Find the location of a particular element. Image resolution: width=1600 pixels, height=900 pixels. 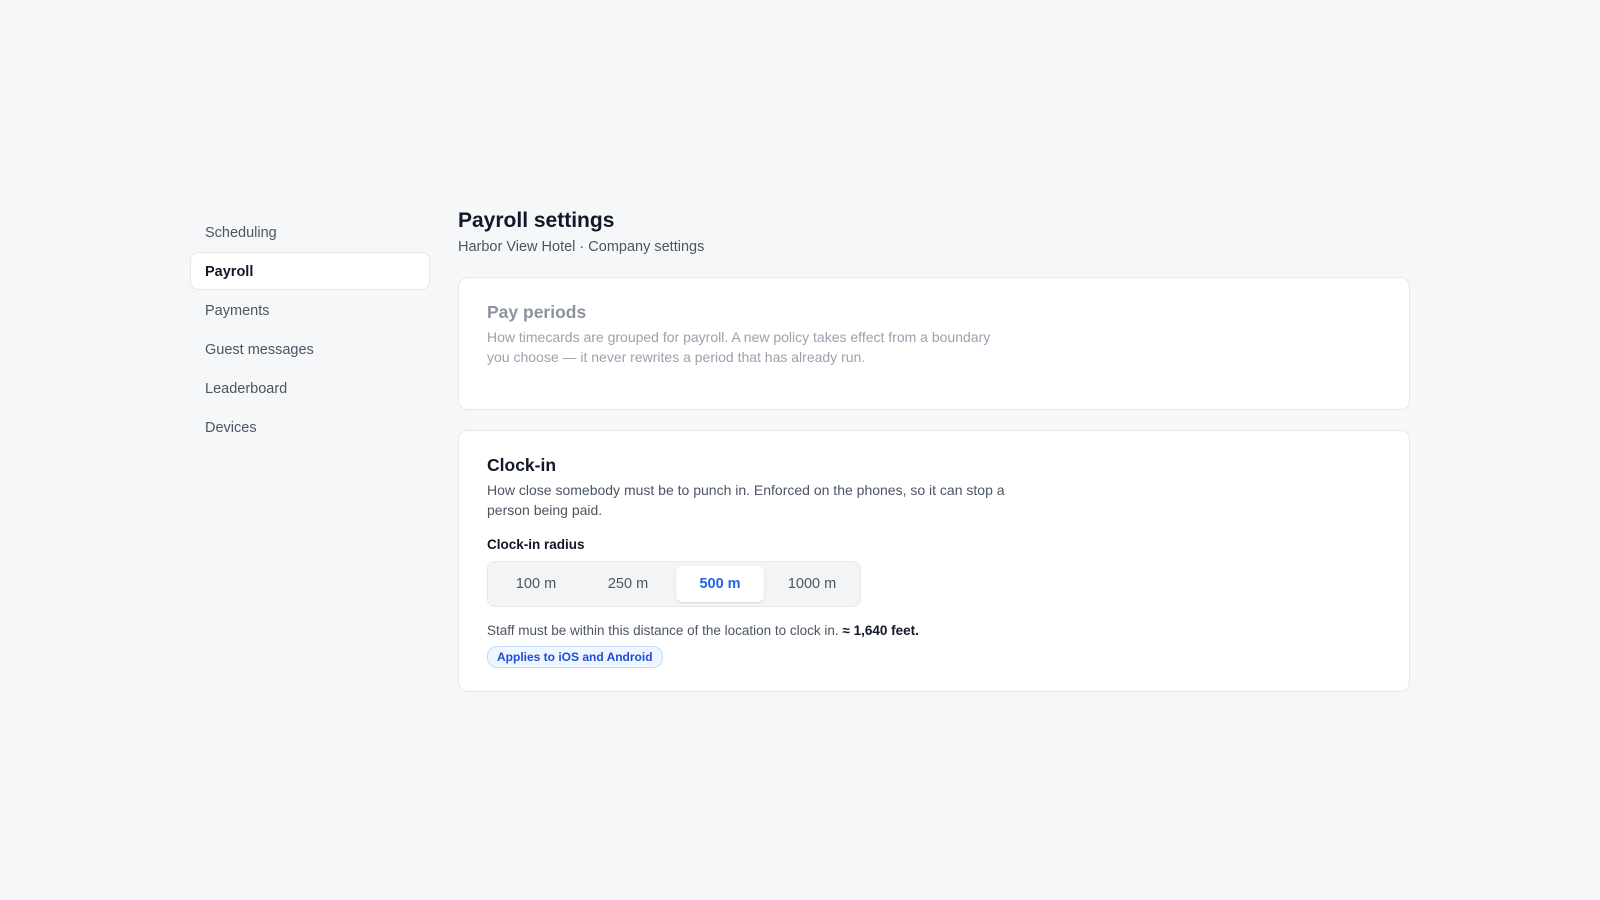

page-subtitle: Harbor View Hotel · Company settings is located at coordinates (581, 247).